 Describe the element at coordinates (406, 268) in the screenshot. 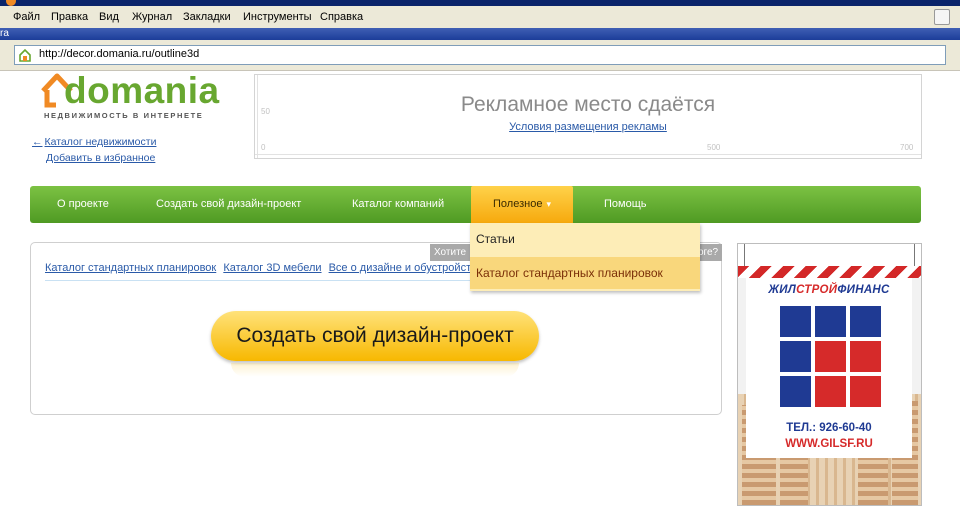

I see `link-design-all: Все о дизайне и обустройстве` at that location.